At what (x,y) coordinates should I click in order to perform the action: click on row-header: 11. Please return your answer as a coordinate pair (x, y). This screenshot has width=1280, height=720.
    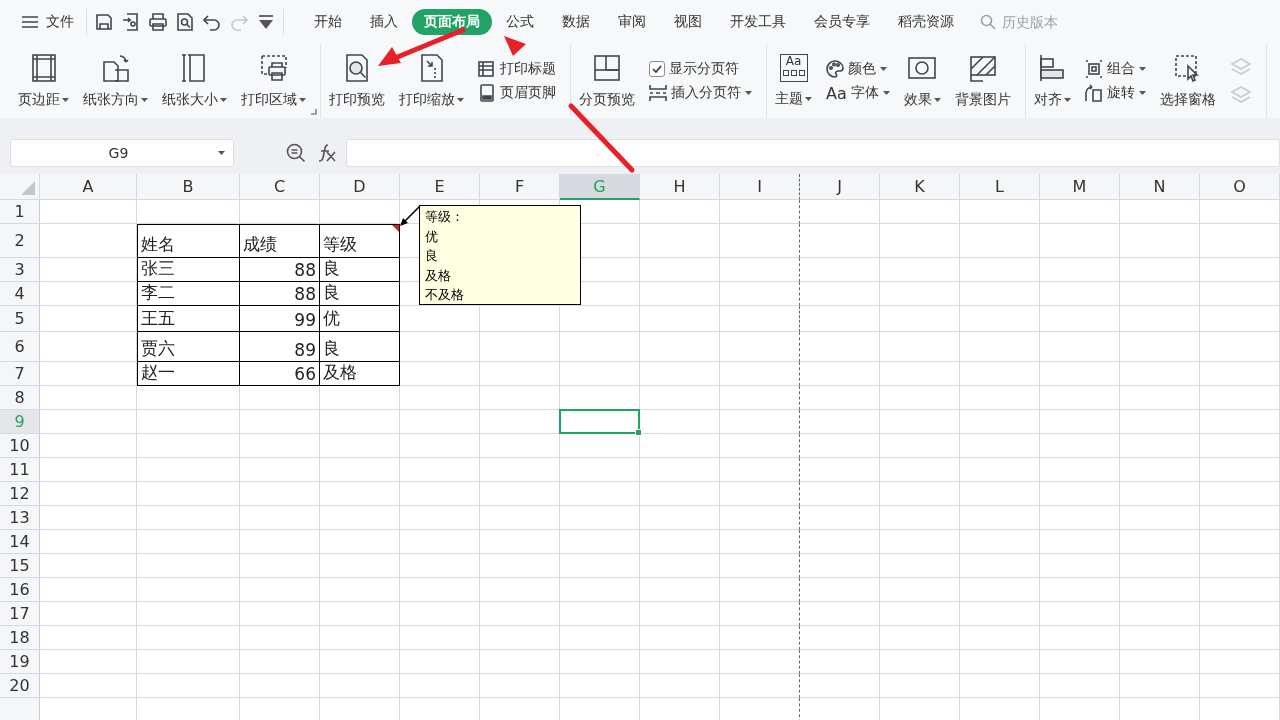
    Looking at the image, I should click on (20, 470).